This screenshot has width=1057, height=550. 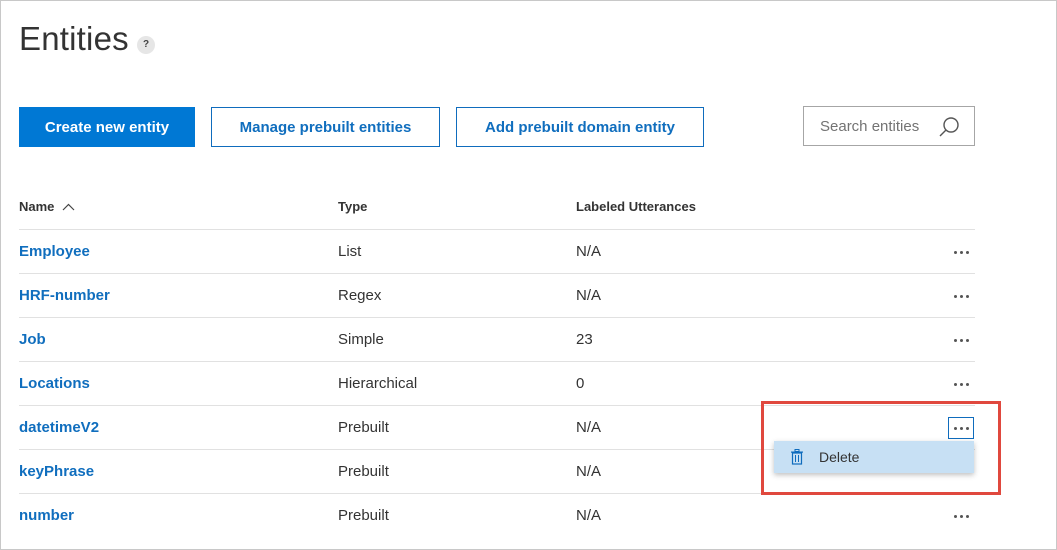 I want to click on entity-name-link: HRF-number, so click(x=64, y=296).